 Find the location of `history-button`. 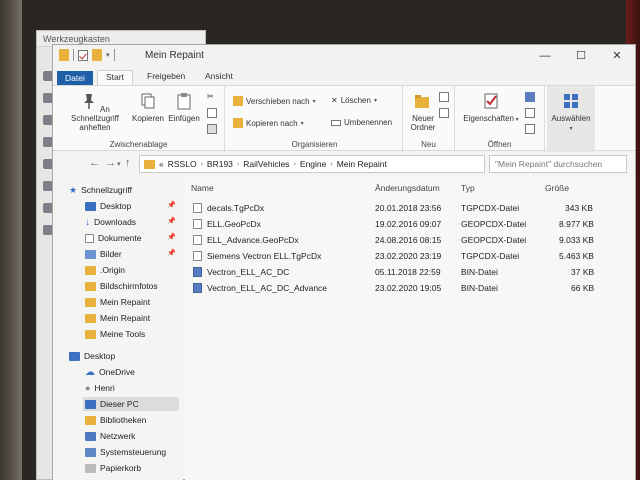

history-button is located at coordinates (530, 129).